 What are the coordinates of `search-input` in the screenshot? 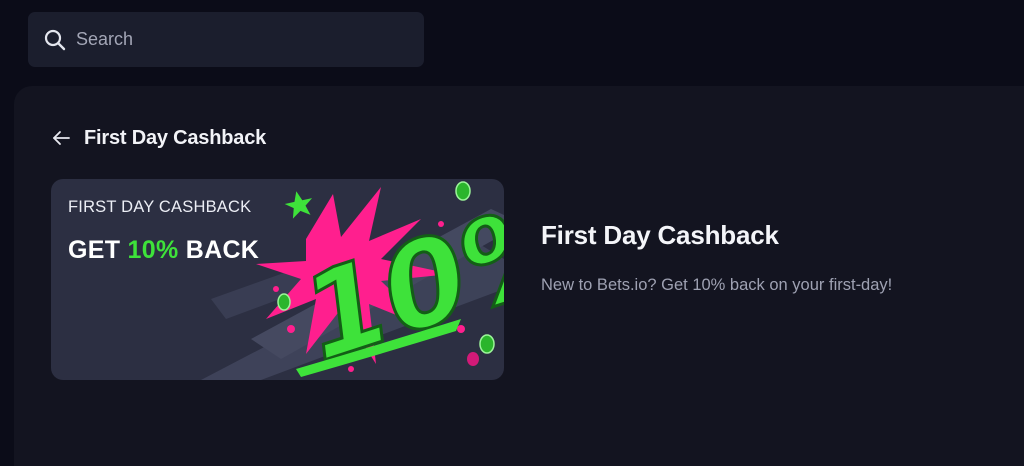 It's located at (236, 39).